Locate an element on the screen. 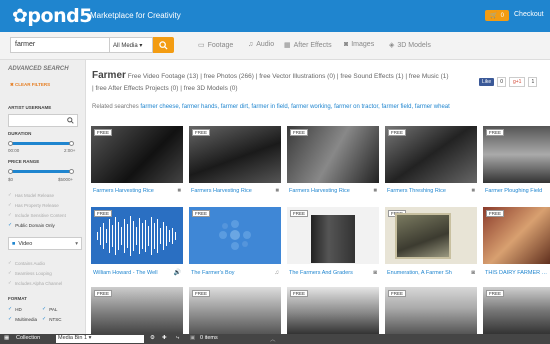 The width and height of the screenshot is (550, 344). duration-slider-track is located at coordinates (41, 143).